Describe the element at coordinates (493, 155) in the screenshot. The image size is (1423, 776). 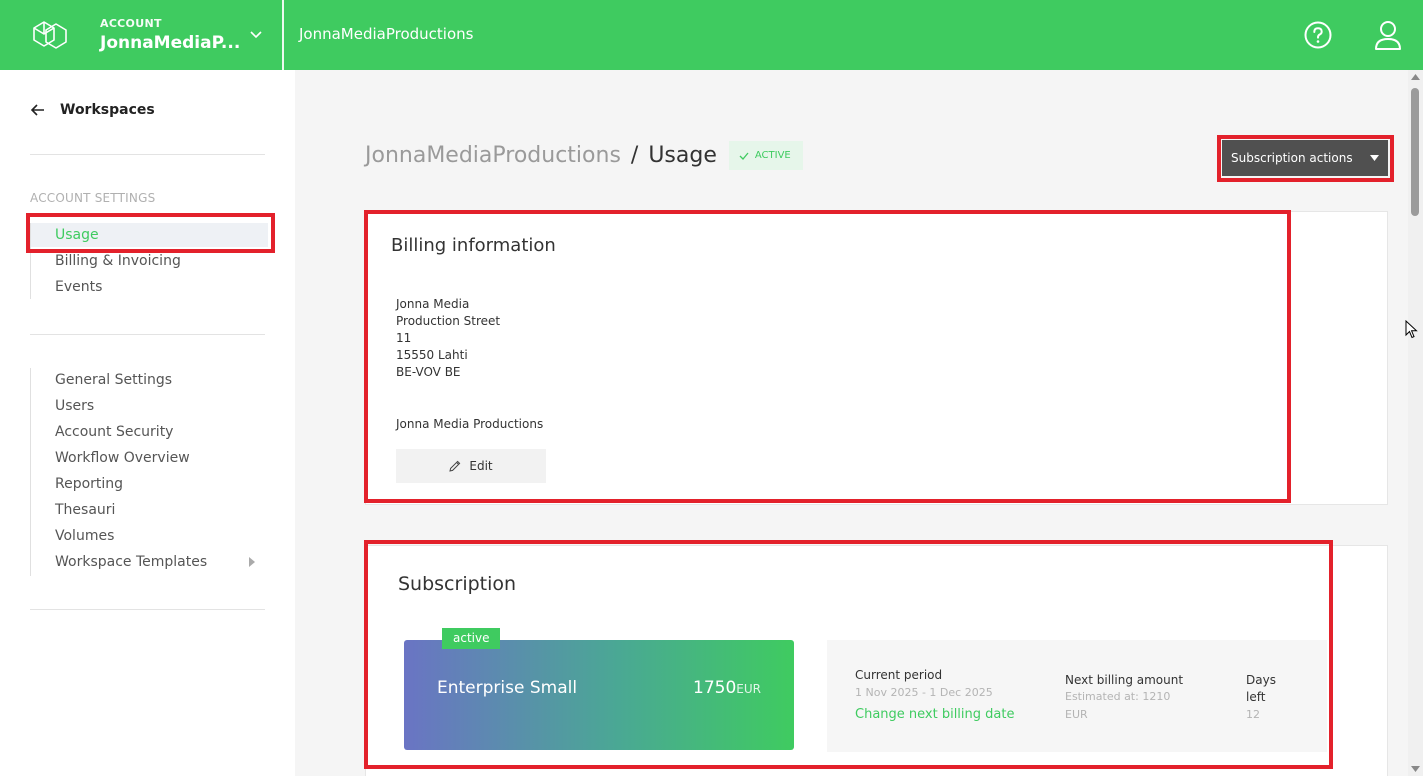
I see `breadcrumb-parent: JonnaMediaProductions` at that location.